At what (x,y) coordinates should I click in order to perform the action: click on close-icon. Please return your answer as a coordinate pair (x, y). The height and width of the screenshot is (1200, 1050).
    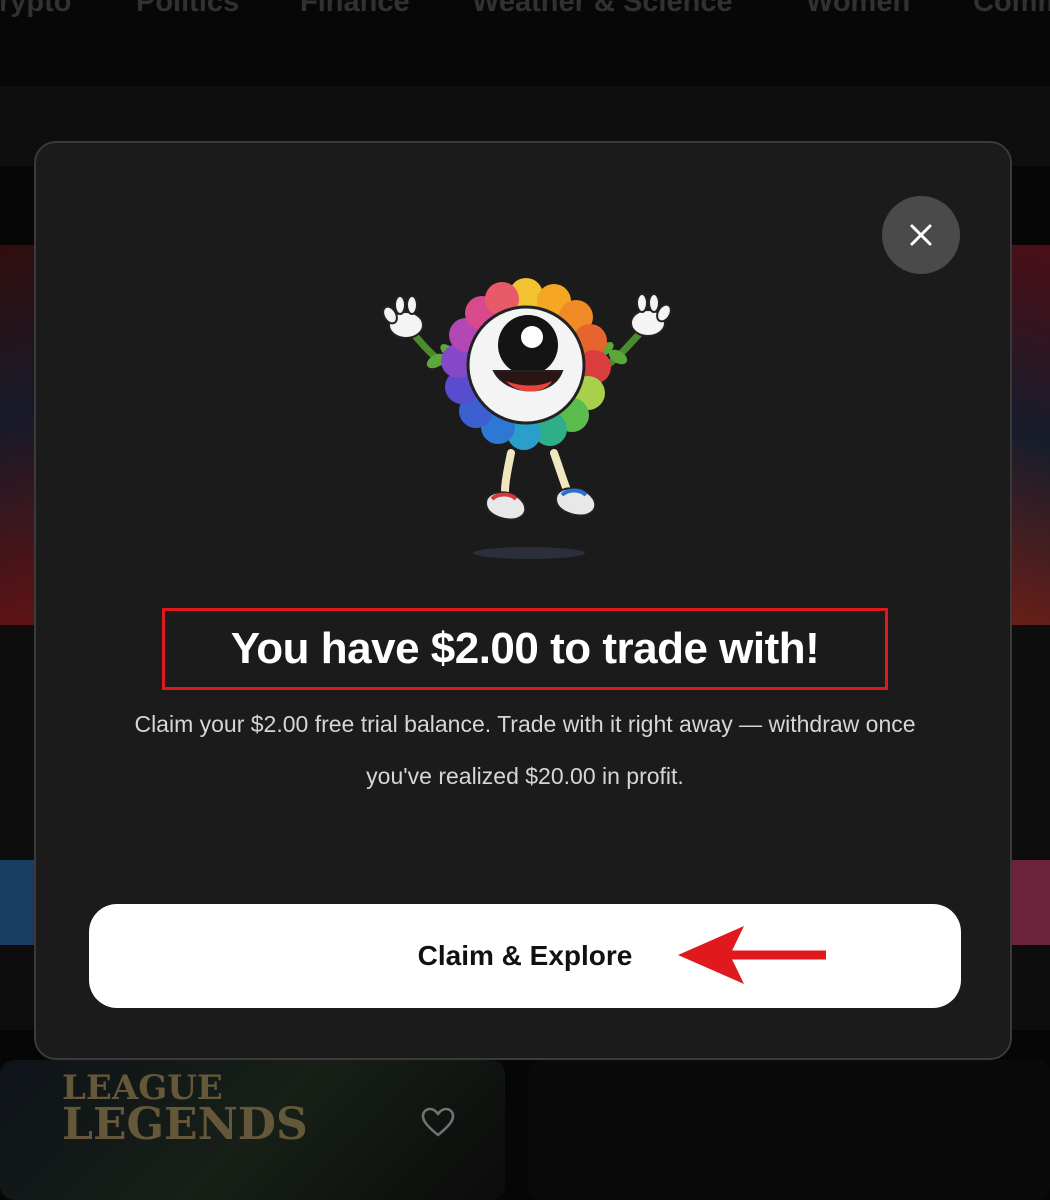
    Looking at the image, I should click on (921, 235).